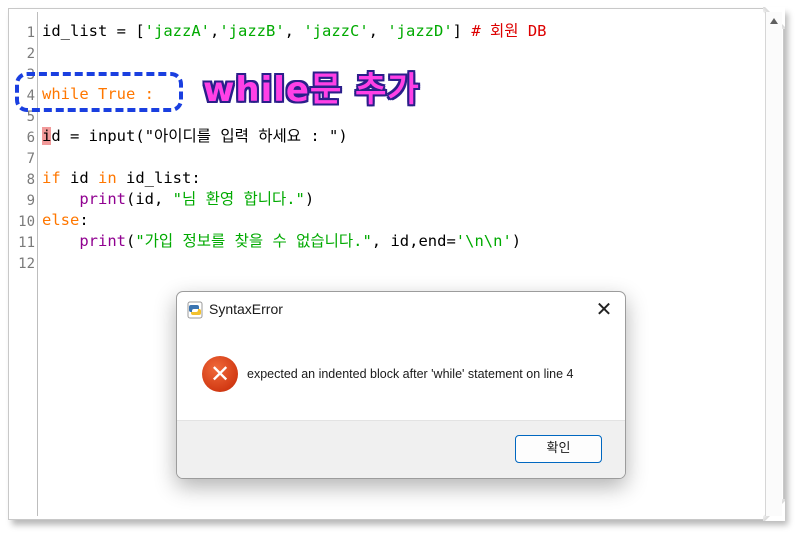 The width and height of the screenshot is (800, 533). I want to click on annotation-dashed-box, so click(99, 92).